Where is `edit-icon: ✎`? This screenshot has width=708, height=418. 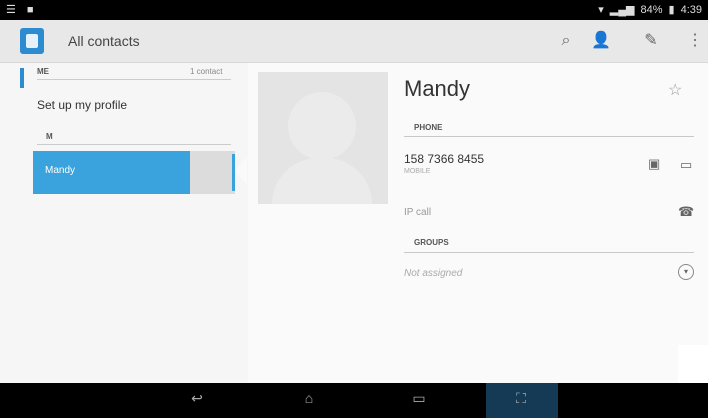
edit-icon: ✎ is located at coordinates (651, 41).